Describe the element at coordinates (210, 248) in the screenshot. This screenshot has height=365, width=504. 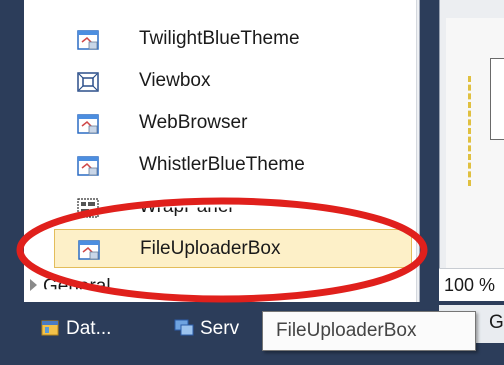
I see `toolbox-item-label: FileUploaderBox` at that location.